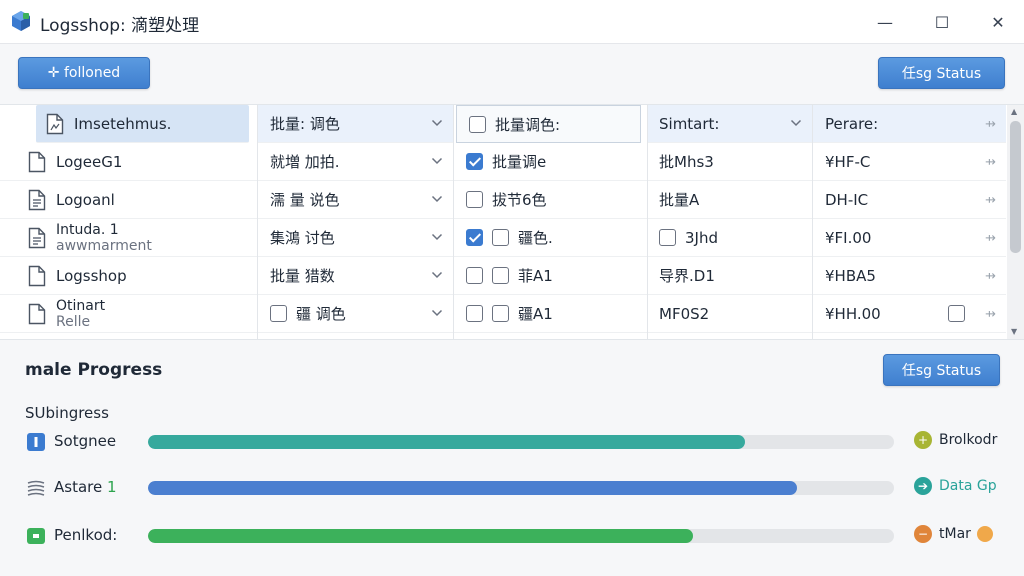  I want to click on progress-row: Penlkod: − tMar, so click(512, 536).